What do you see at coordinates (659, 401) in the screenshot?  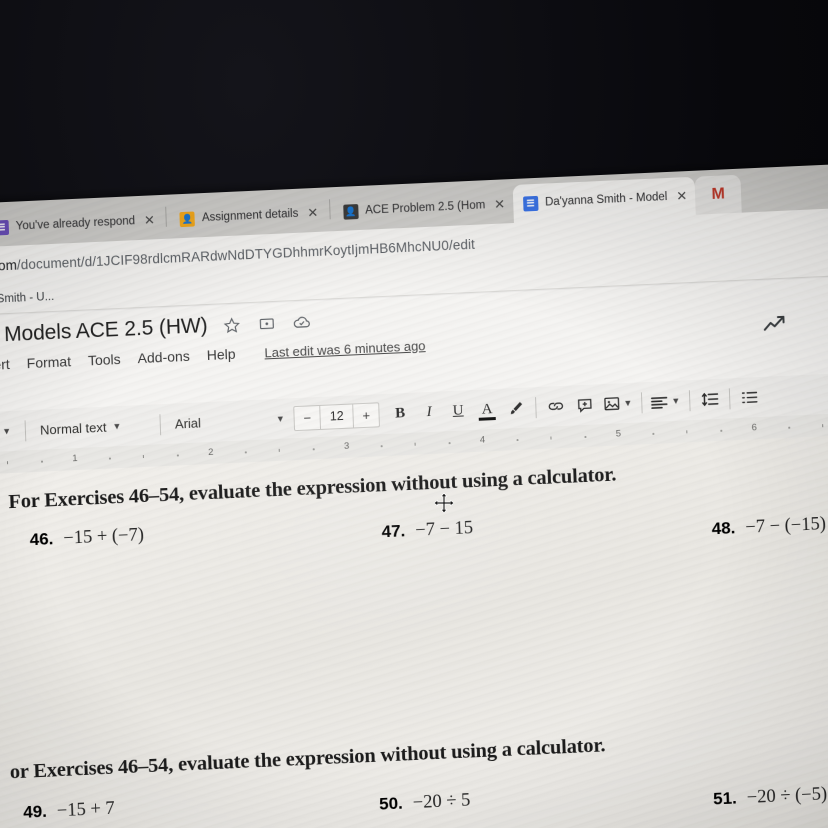 I see `align-left-icon` at bounding box center [659, 401].